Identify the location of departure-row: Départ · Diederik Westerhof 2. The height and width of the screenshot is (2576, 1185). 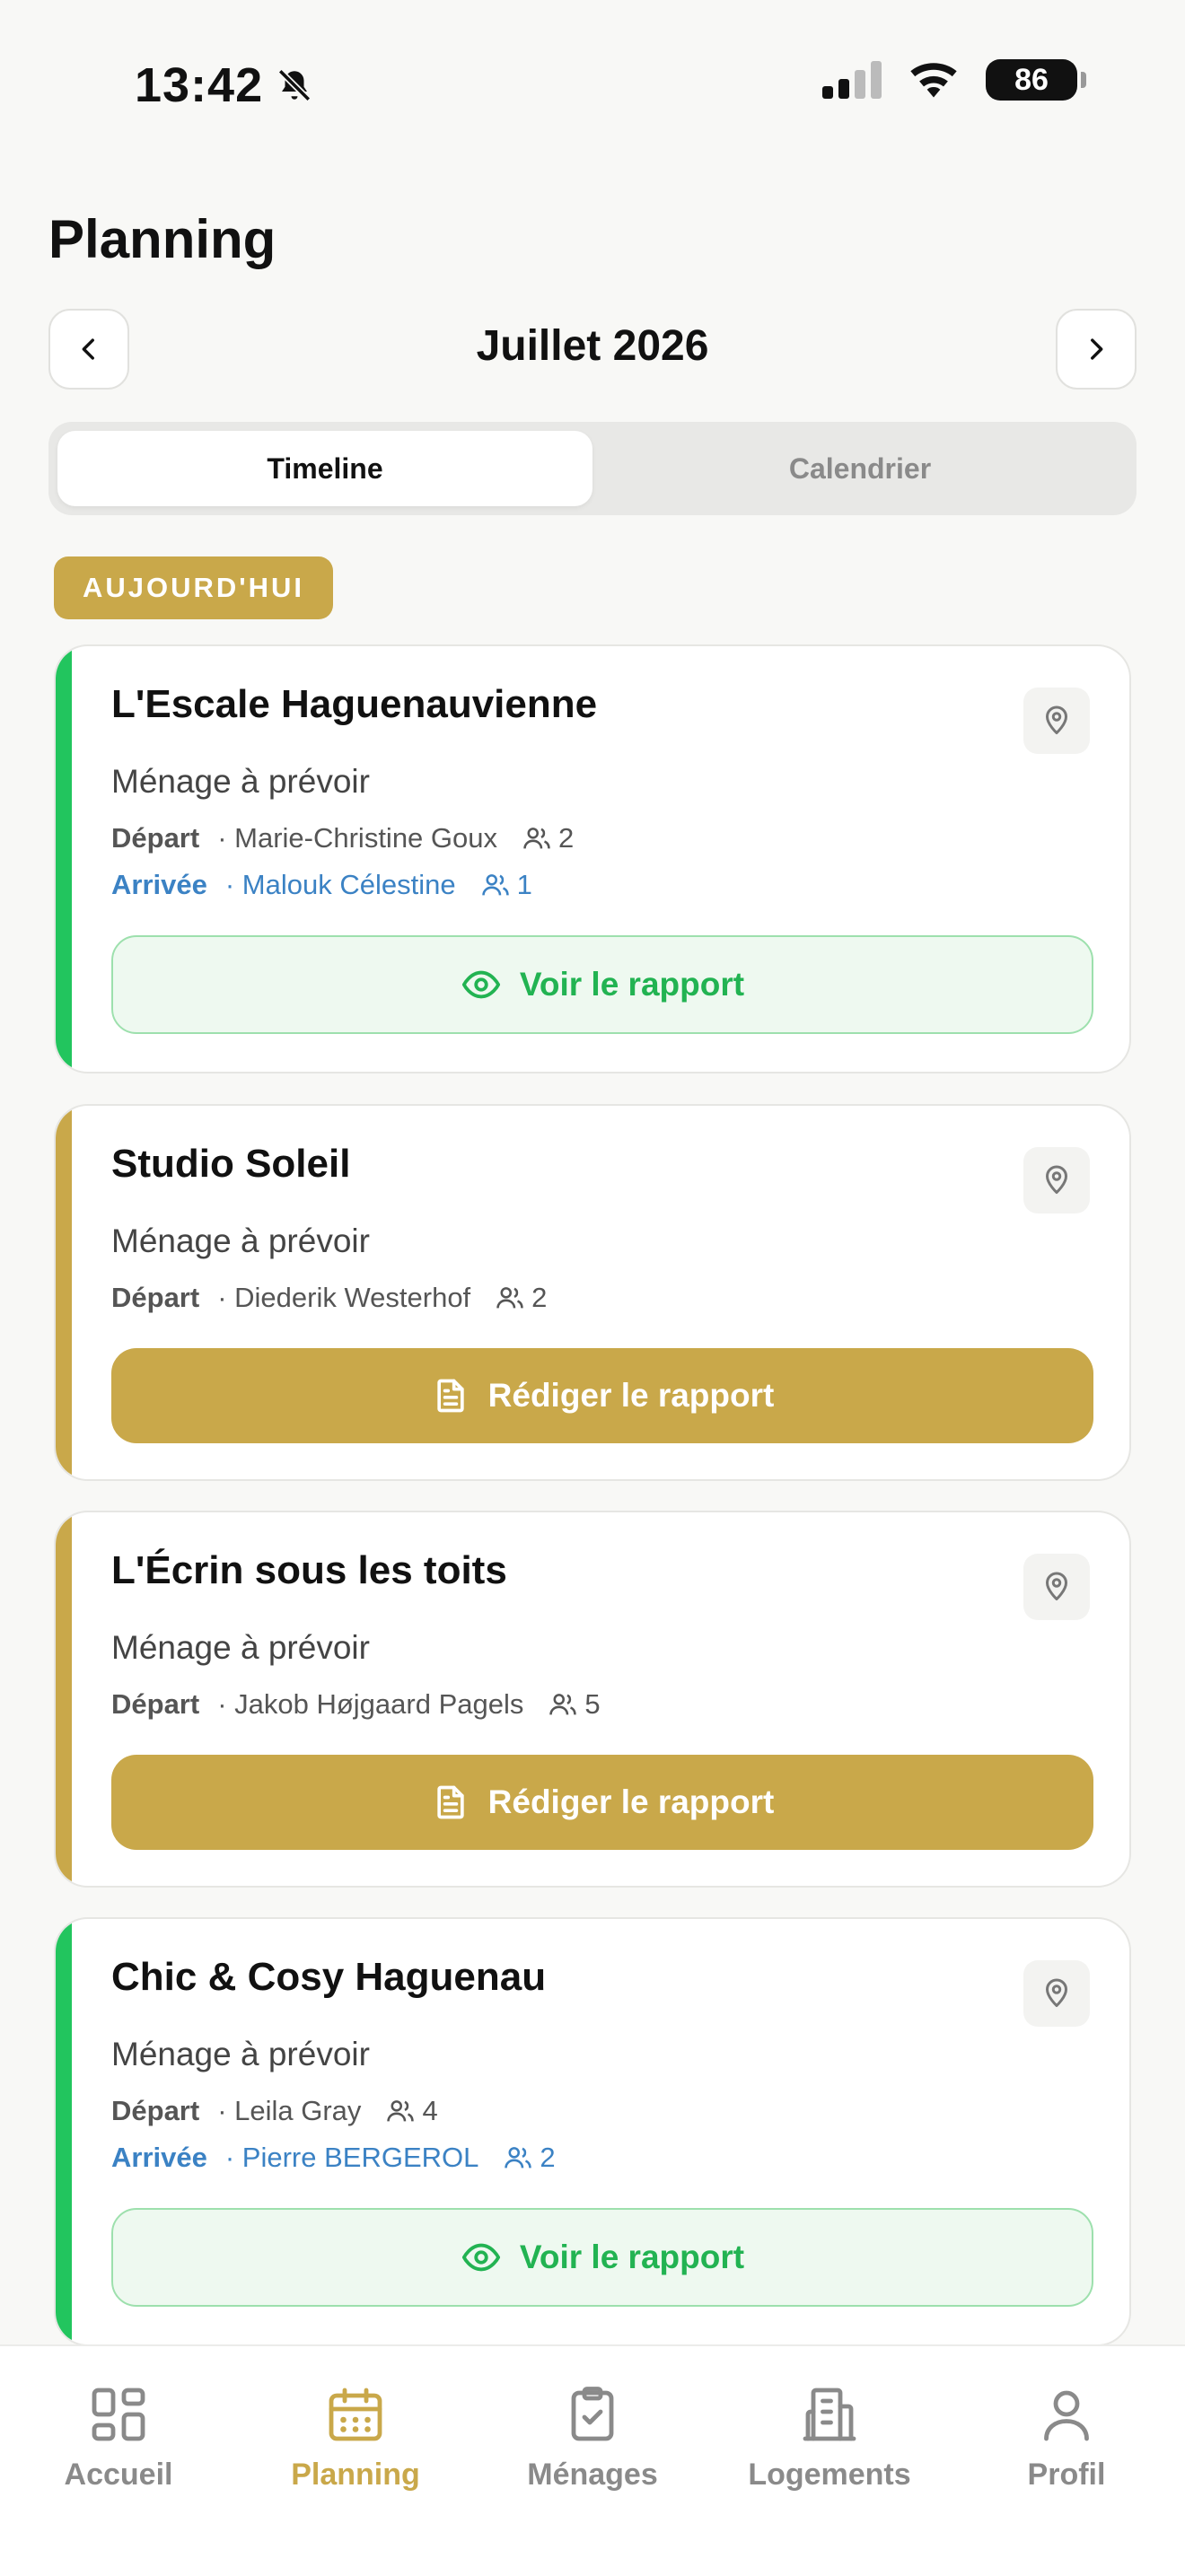
(329, 1298).